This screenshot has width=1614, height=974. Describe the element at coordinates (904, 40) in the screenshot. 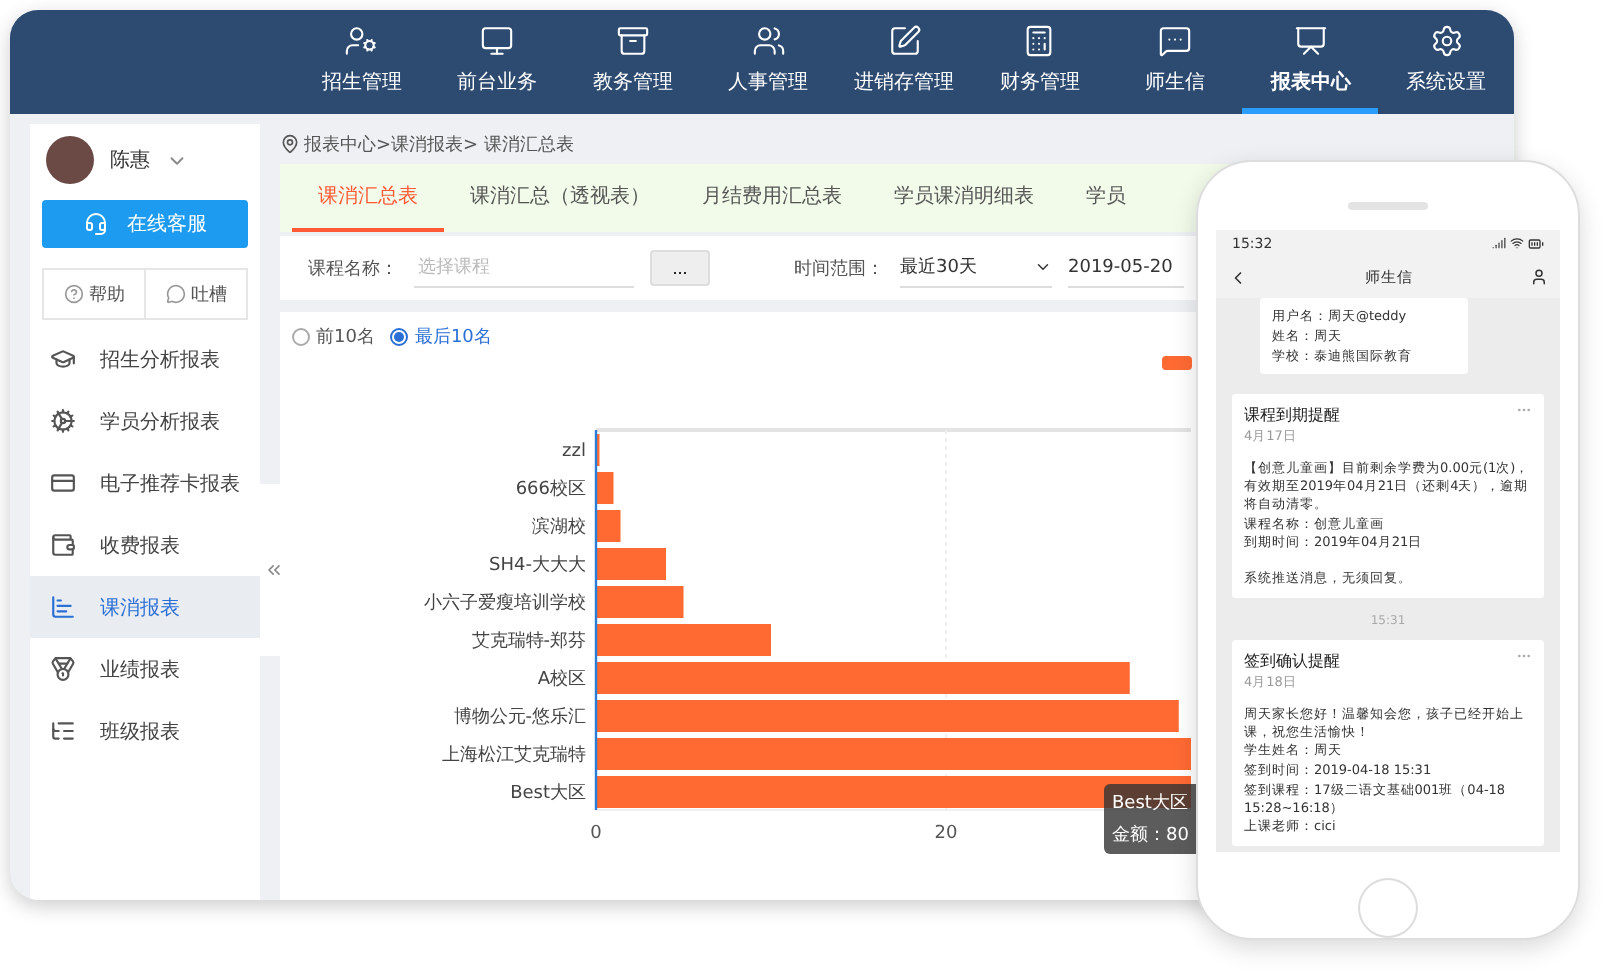

I see `edit-icon` at that location.